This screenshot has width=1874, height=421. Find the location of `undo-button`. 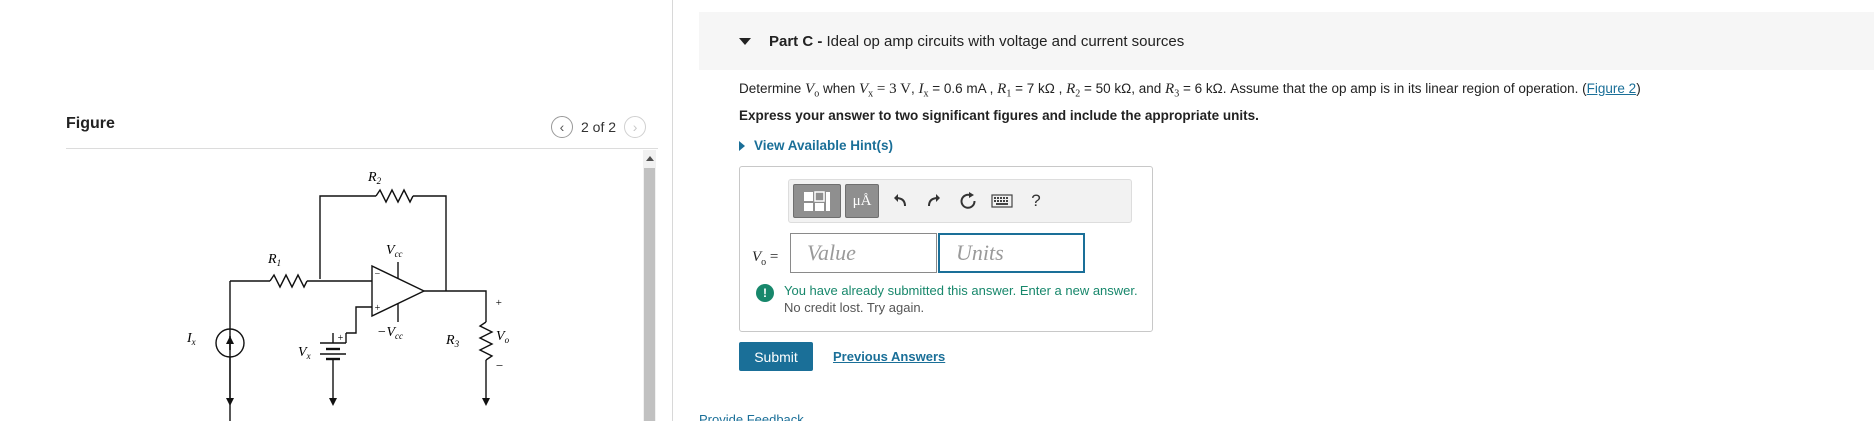

undo-button is located at coordinates (900, 201).